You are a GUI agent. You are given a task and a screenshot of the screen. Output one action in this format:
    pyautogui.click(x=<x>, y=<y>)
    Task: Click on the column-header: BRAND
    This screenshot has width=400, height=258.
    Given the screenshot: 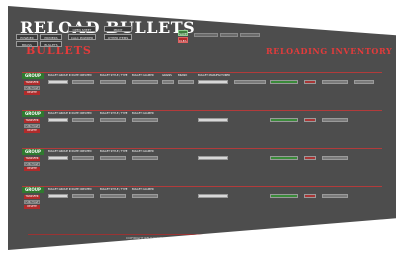 What is the action you would take?
    pyautogui.click(x=183, y=75)
    